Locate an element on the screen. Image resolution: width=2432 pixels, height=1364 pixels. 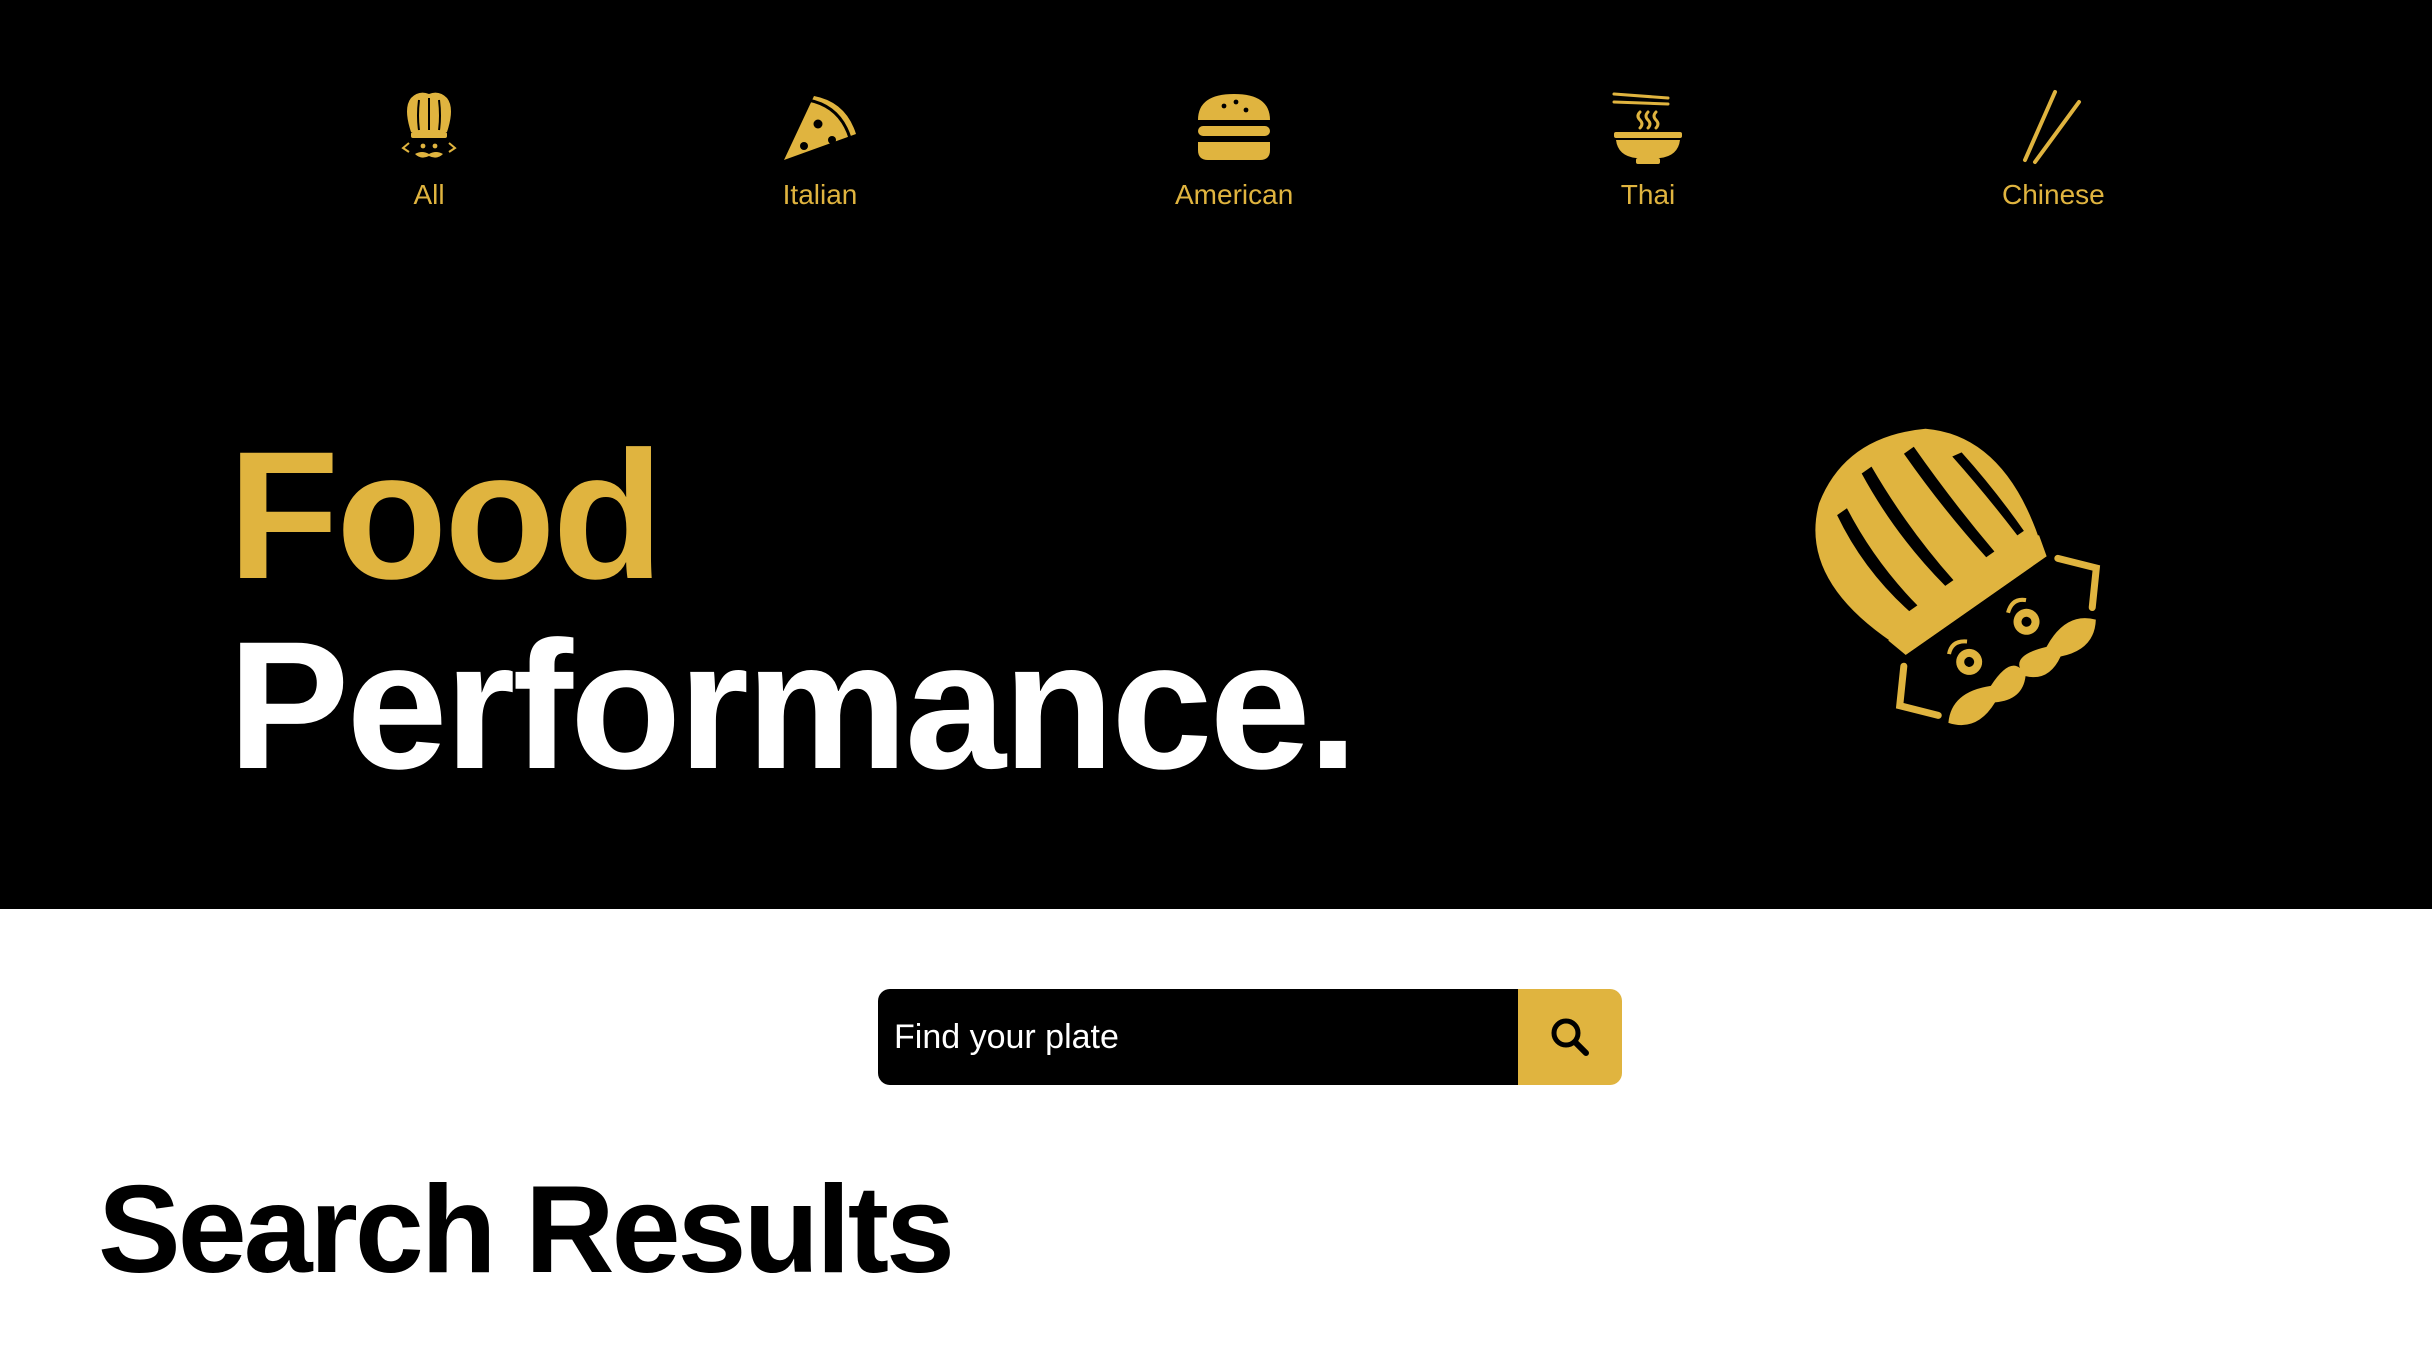
nav-item-thai: Thai is located at coordinates (1648, 150).